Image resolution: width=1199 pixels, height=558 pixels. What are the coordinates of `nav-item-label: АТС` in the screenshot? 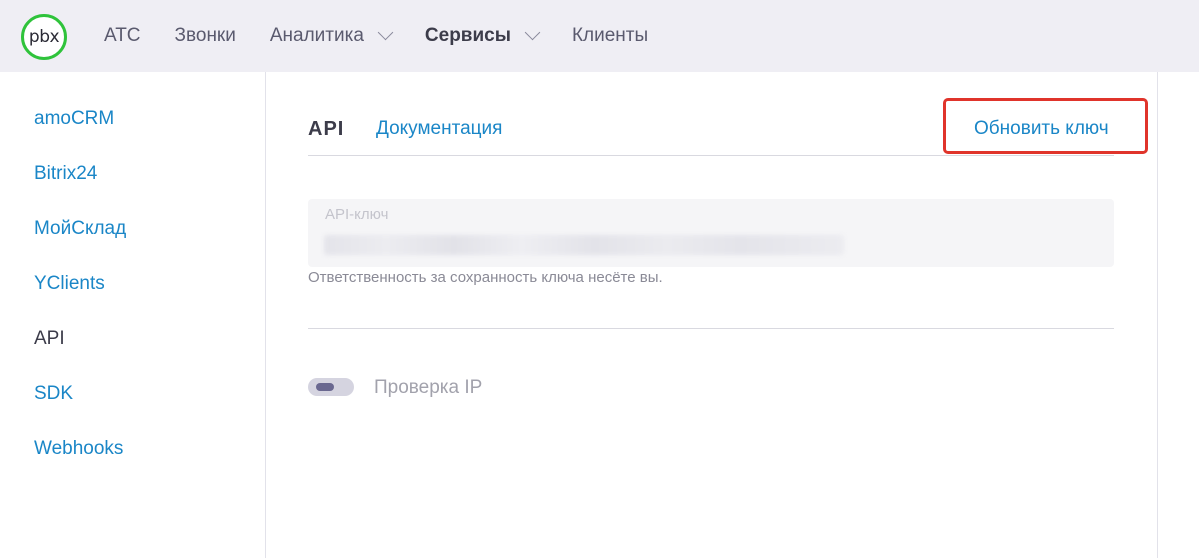 It's located at (122, 35).